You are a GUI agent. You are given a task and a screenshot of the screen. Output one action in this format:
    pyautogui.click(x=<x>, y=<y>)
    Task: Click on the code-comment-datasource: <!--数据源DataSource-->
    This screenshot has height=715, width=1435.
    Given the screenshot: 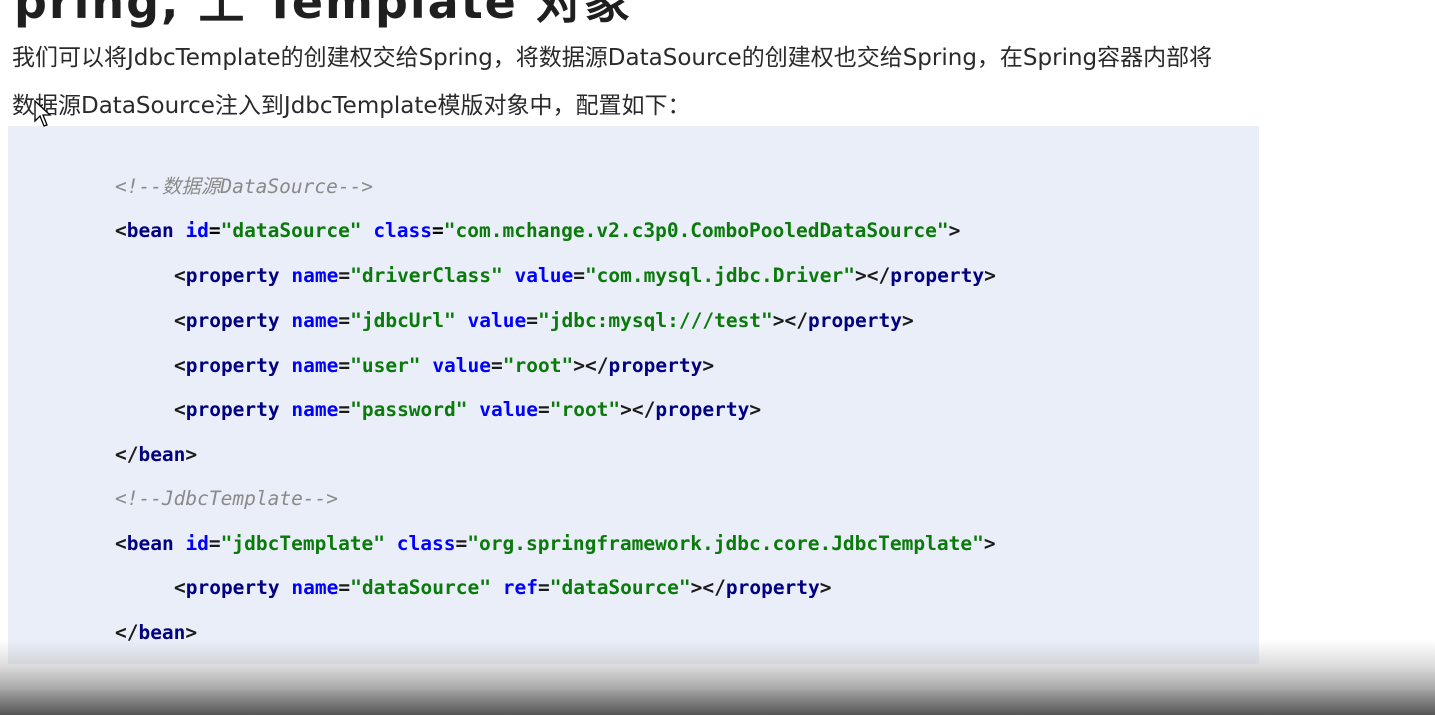 What is the action you would take?
    pyautogui.click(x=220, y=170)
    